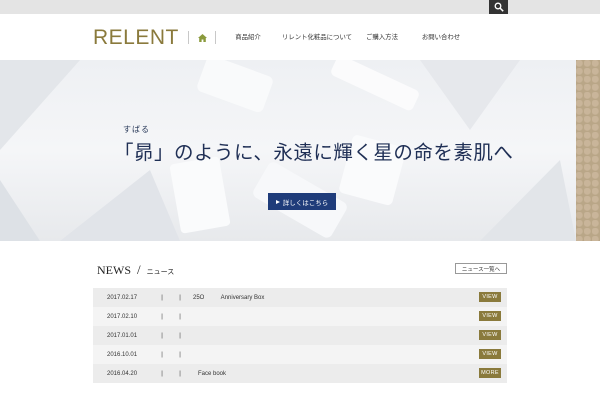 Image resolution: width=600 pixels, height=400 pixels. I want to click on news-heading-en: NEWS, so click(114, 270).